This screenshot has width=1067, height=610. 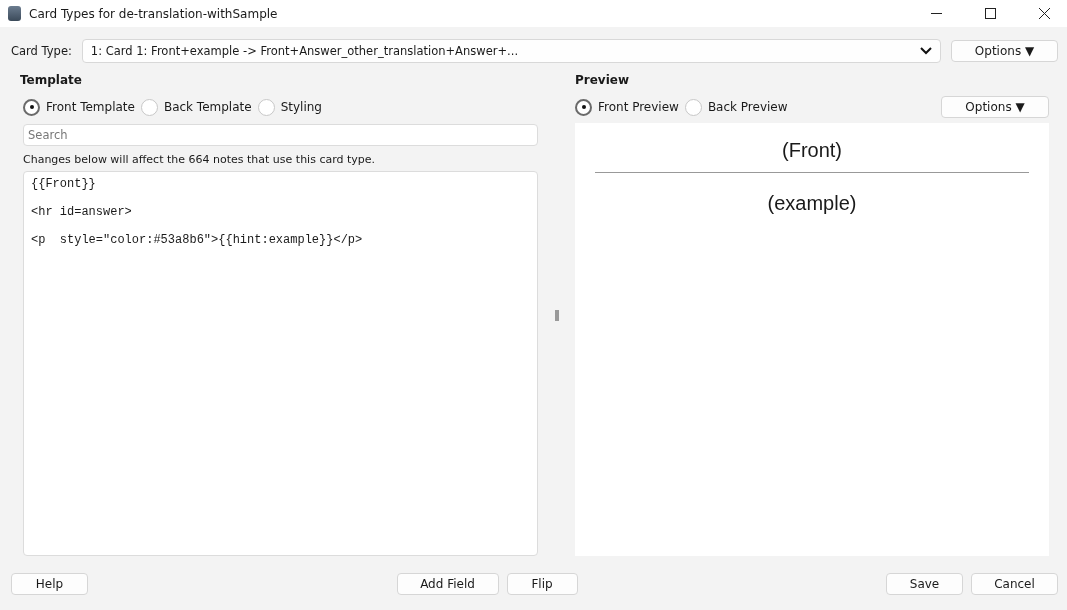 I want to click on notice-text: Changes below will affect the 664 notes that use this card type., so click(x=200, y=159).